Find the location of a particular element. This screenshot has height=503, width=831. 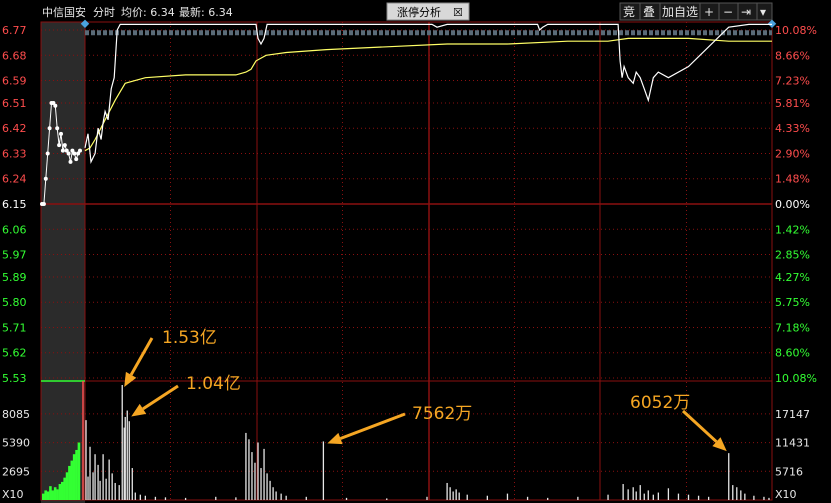

pct-tick-up-label: 2.90% is located at coordinates (792, 153).